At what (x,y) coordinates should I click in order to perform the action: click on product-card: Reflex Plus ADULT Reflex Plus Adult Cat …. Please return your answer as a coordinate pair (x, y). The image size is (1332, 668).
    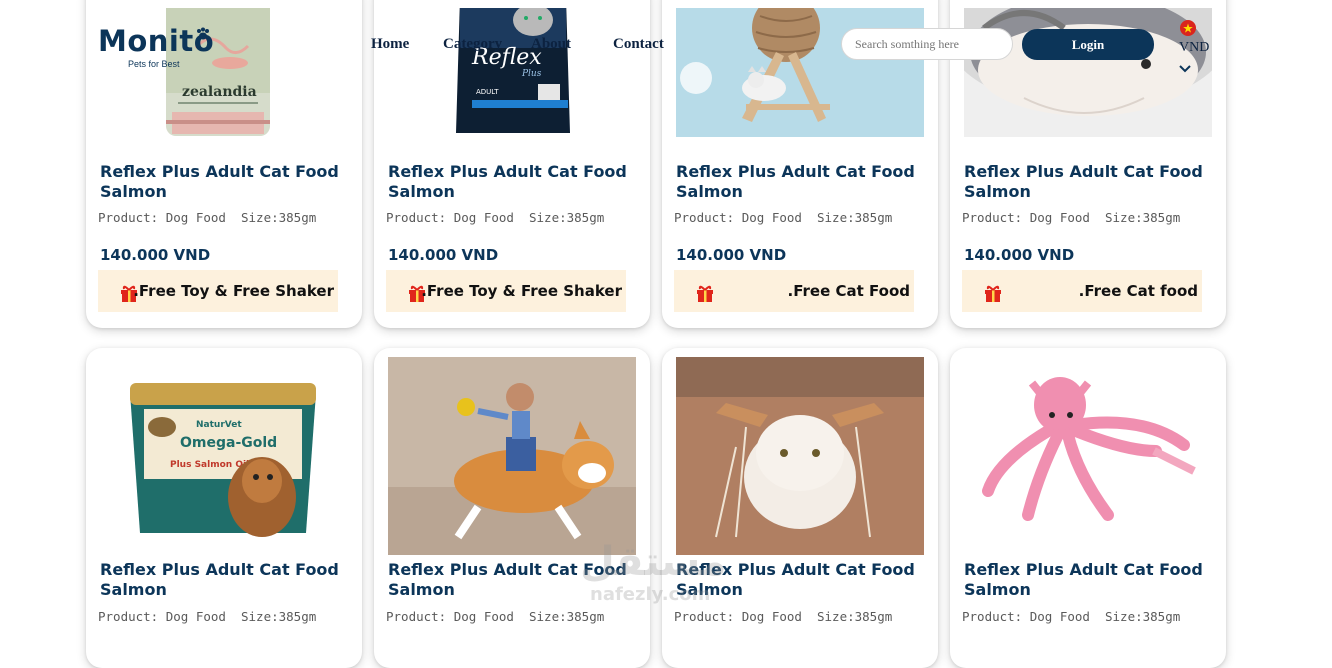
    Looking at the image, I should click on (512, 164).